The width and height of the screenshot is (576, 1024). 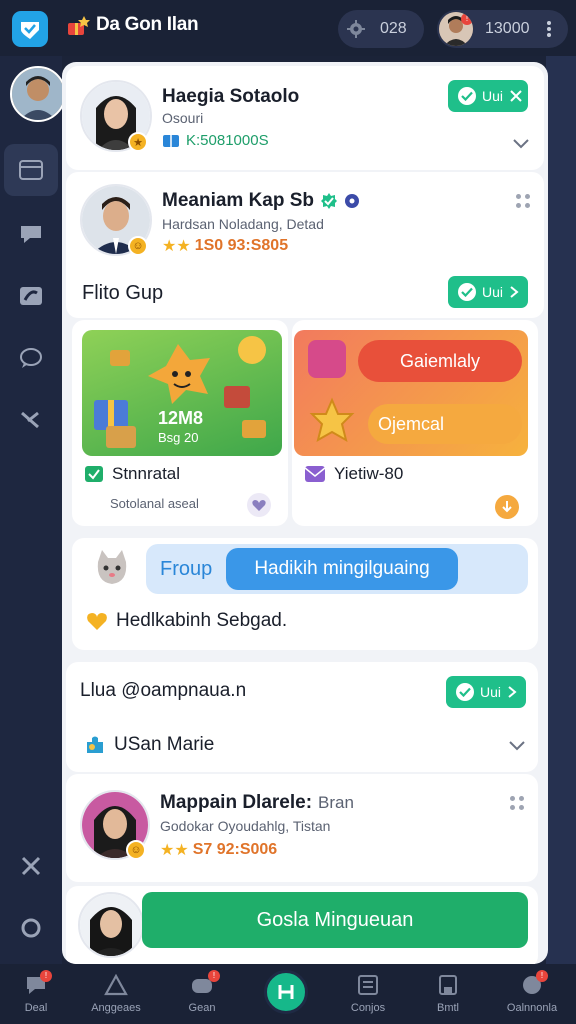 What do you see at coordinates (111, 925) in the screenshot?
I see `cta-avatar` at bounding box center [111, 925].